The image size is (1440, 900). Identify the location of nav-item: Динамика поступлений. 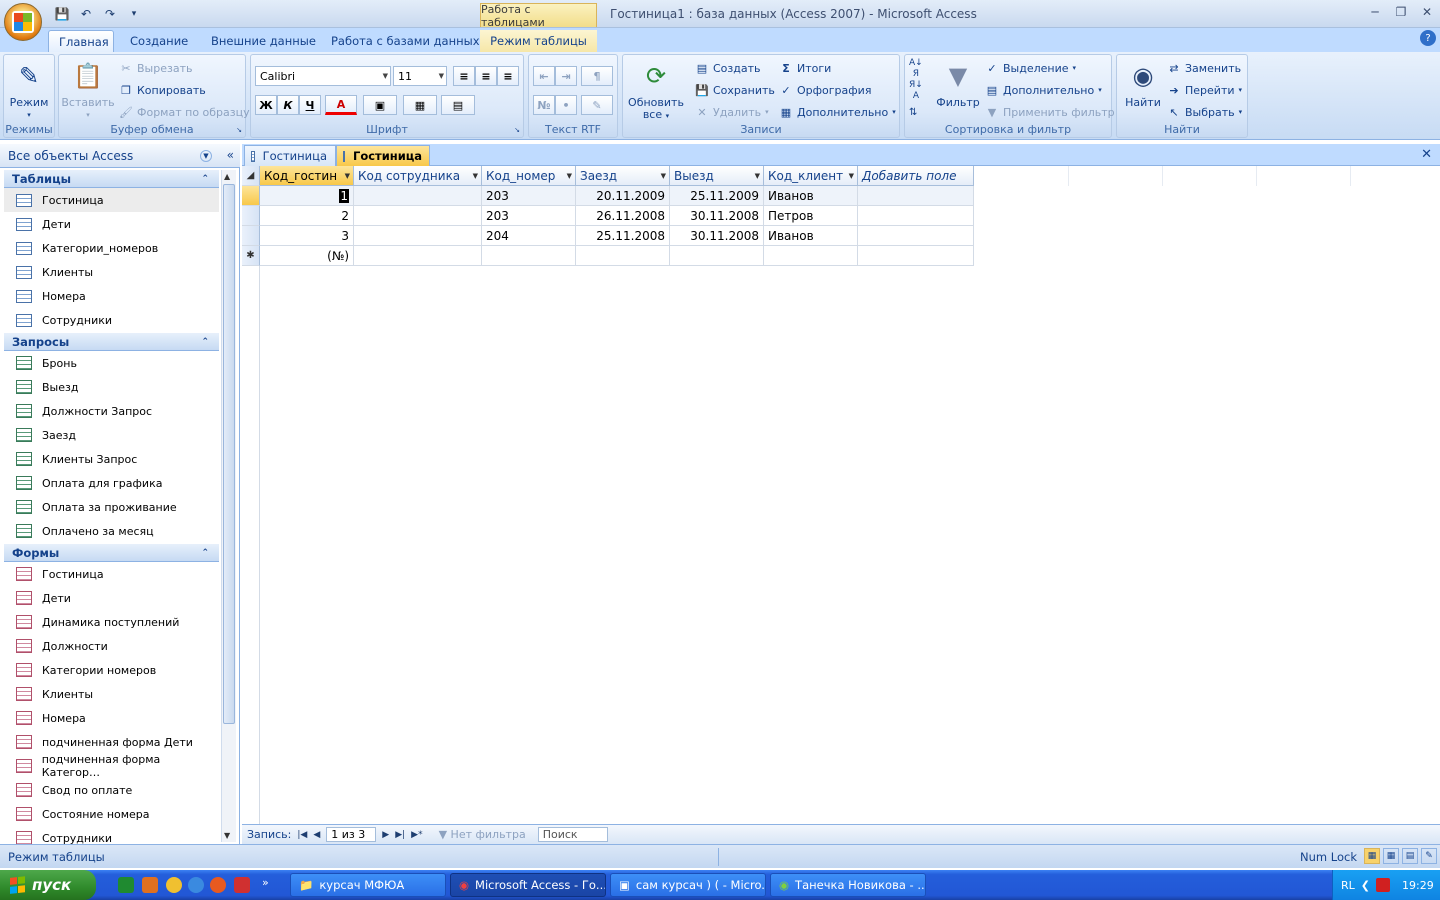
(111, 622).